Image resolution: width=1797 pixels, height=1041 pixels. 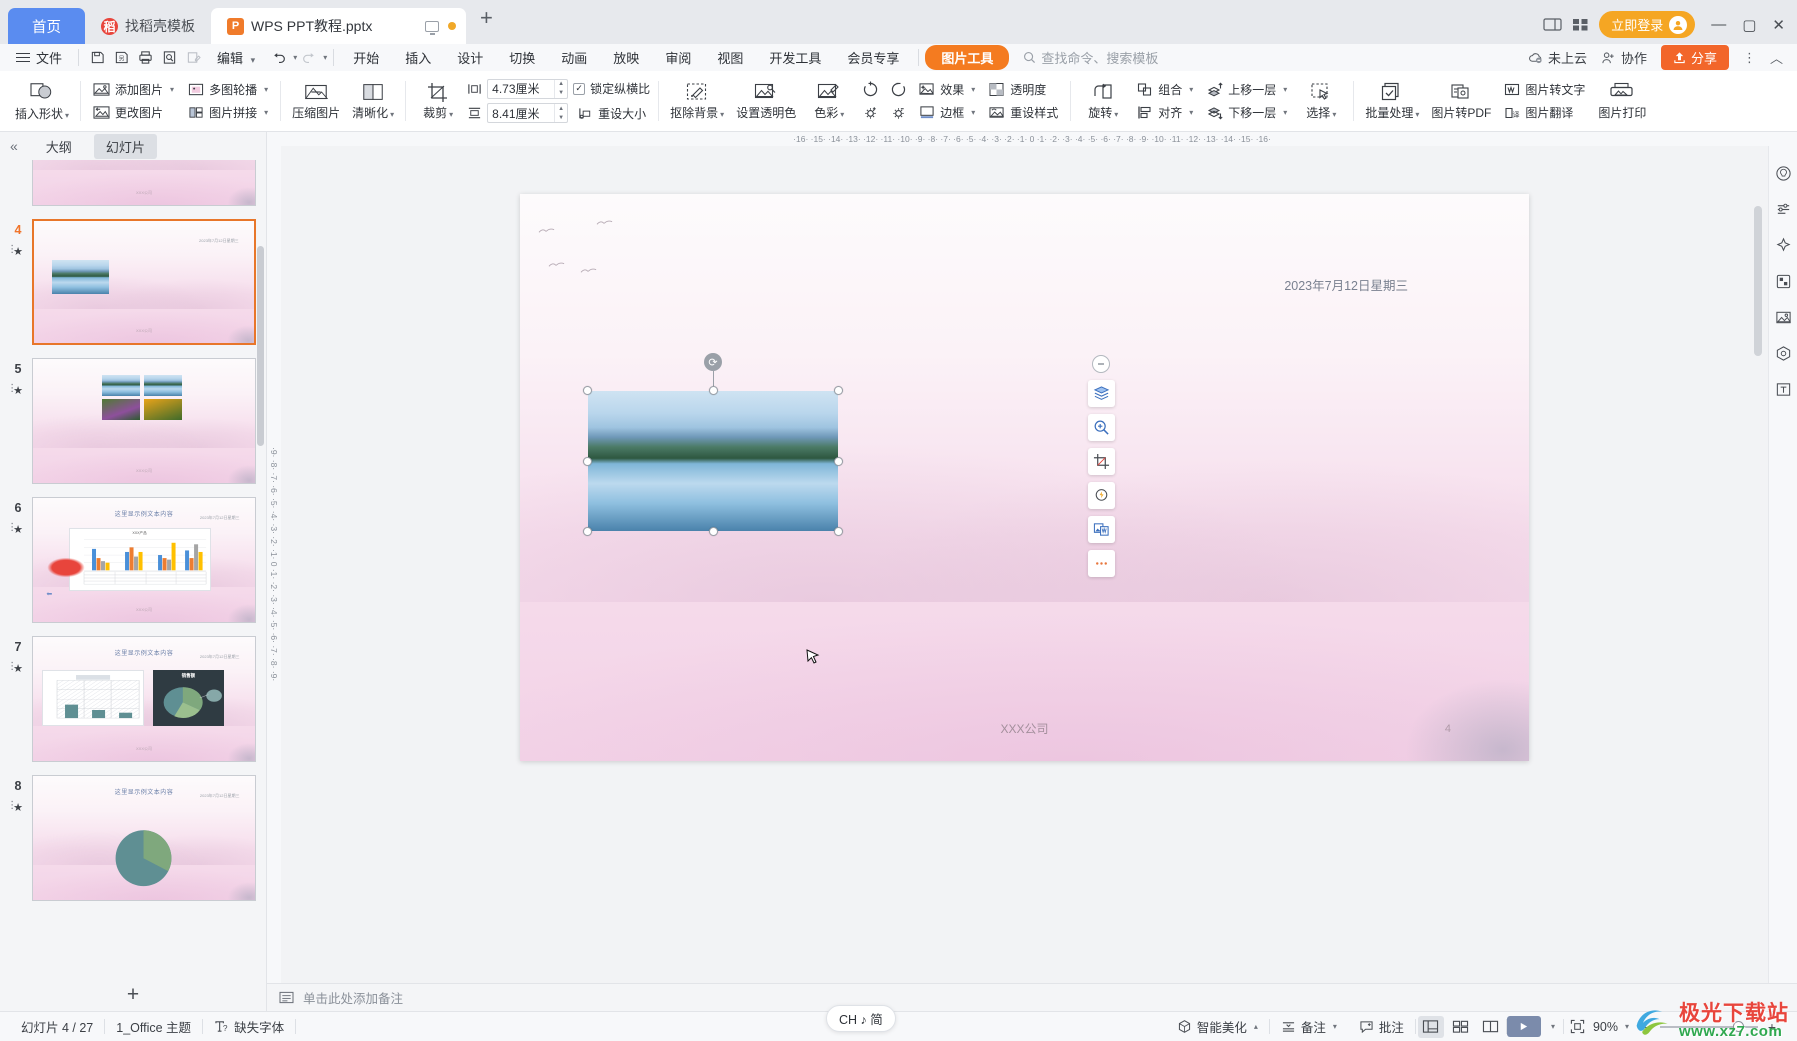 What do you see at coordinates (898, 89) in the screenshot?
I see `rotate-ccw-icon` at bounding box center [898, 89].